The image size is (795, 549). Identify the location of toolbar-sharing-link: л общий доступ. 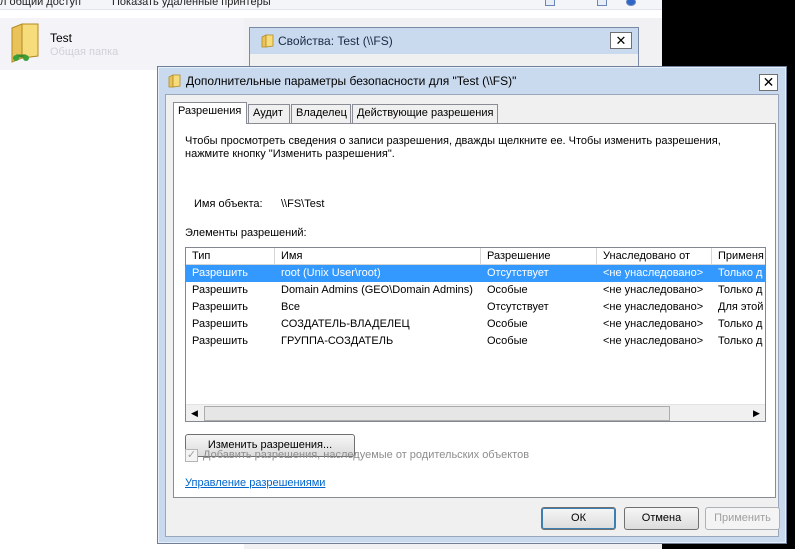
(40, 4).